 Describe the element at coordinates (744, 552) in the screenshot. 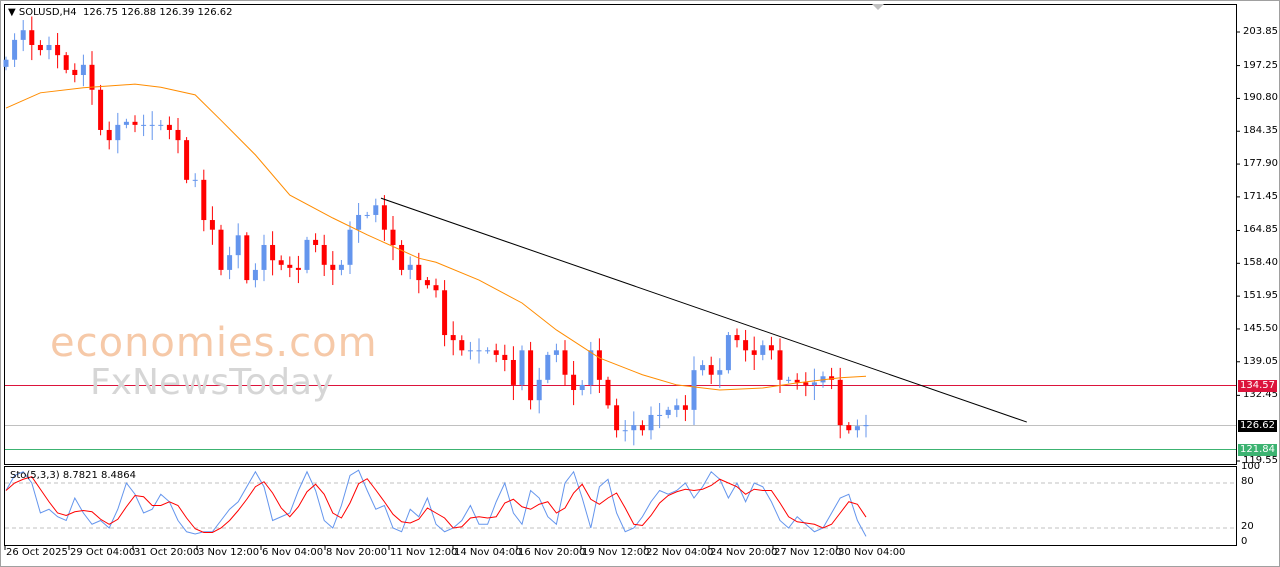

I see `time-axis-label: 24 Nov 20:00` at that location.